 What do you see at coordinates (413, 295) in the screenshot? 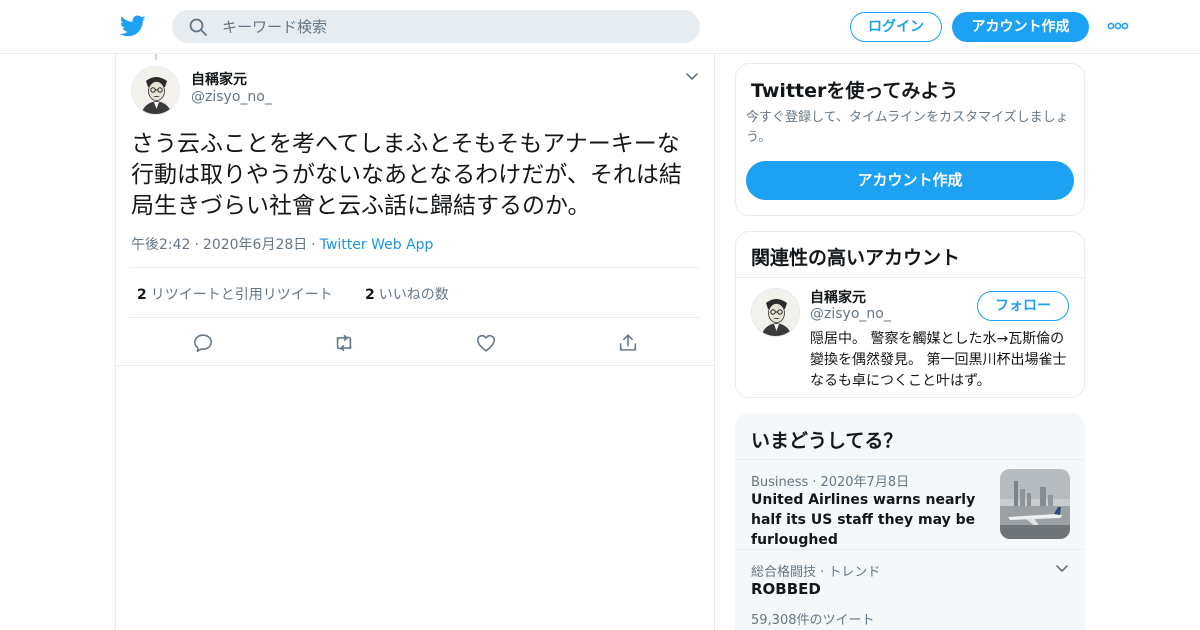
I see `like-stat-label: いいねの数` at bounding box center [413, 295].